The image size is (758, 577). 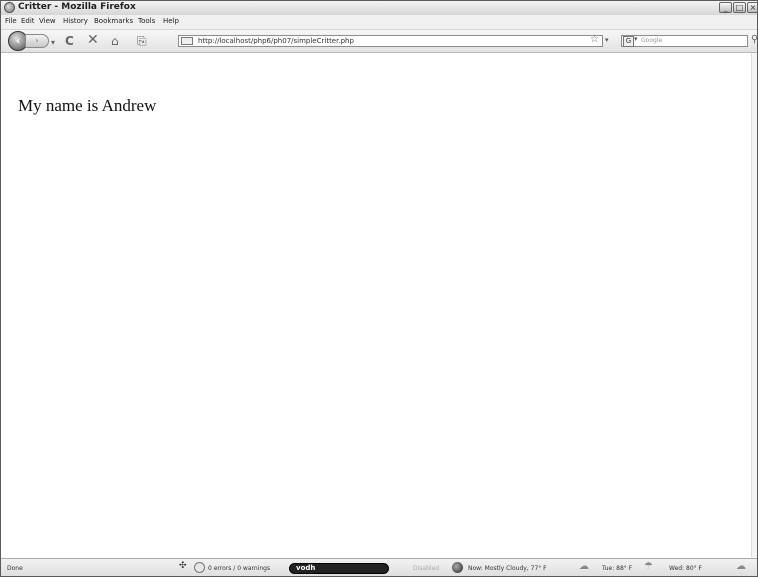 What do you see at coordinates (93, 40) in the screenshot?
I see `stop-icon: ✕` at bounding box center [93, 40].